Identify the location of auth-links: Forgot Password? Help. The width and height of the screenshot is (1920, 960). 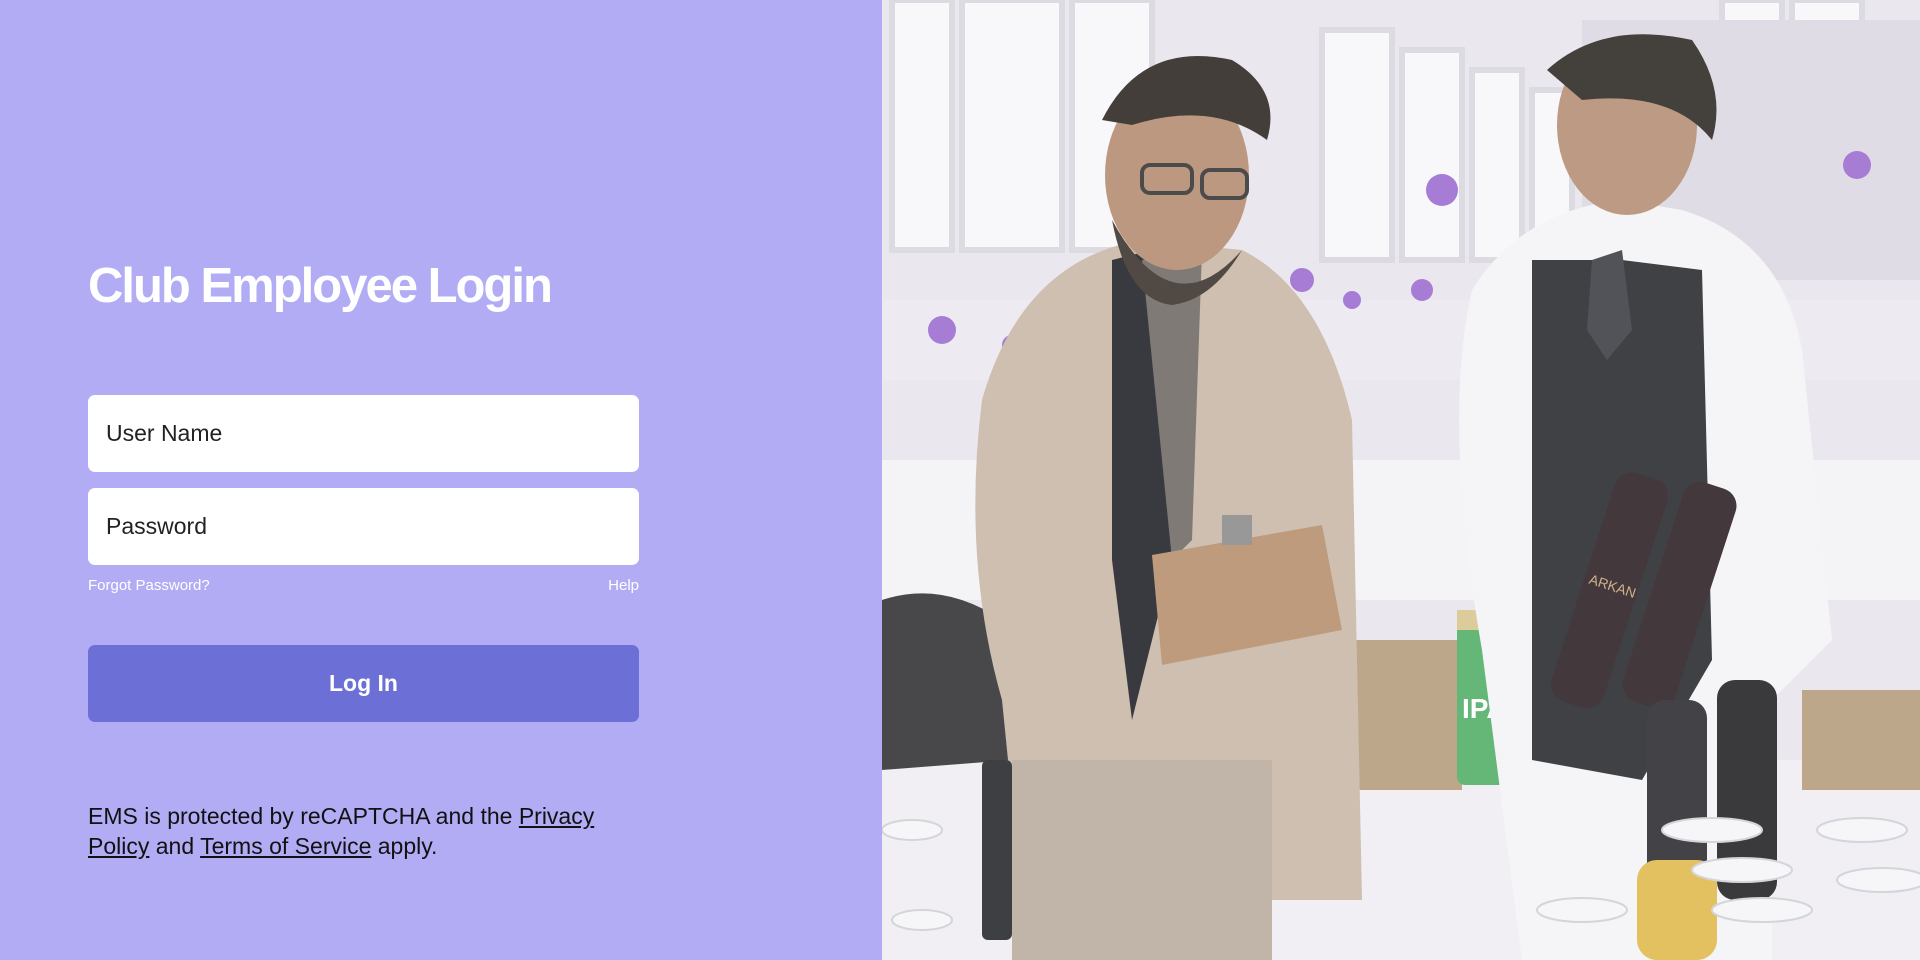
(363, 587).